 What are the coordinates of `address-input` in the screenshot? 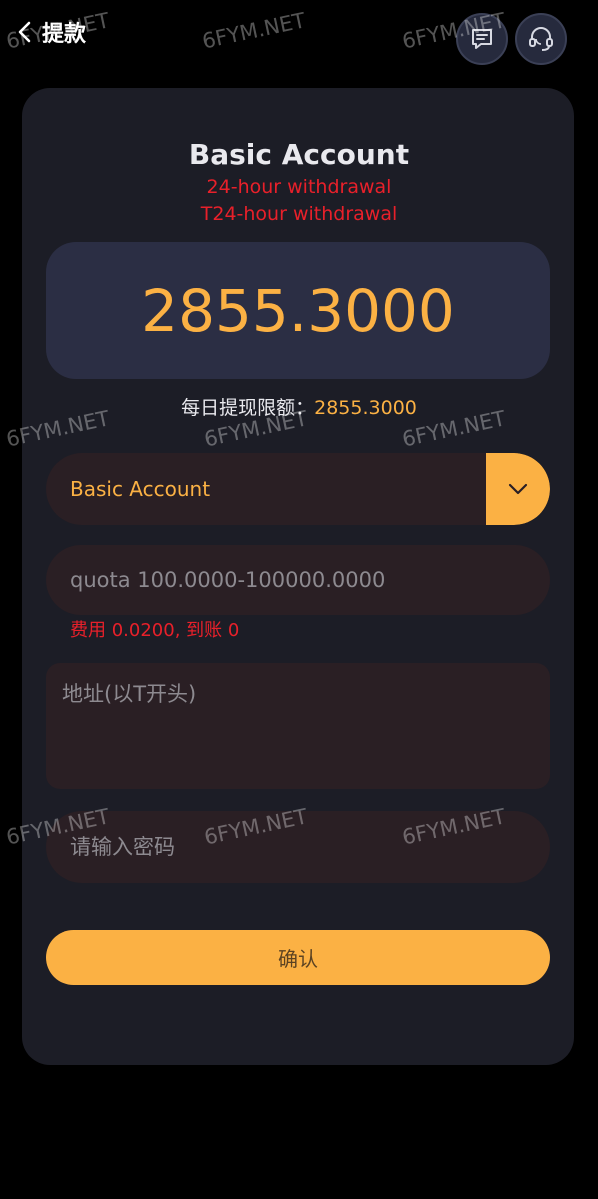 It's located at (298, 726).